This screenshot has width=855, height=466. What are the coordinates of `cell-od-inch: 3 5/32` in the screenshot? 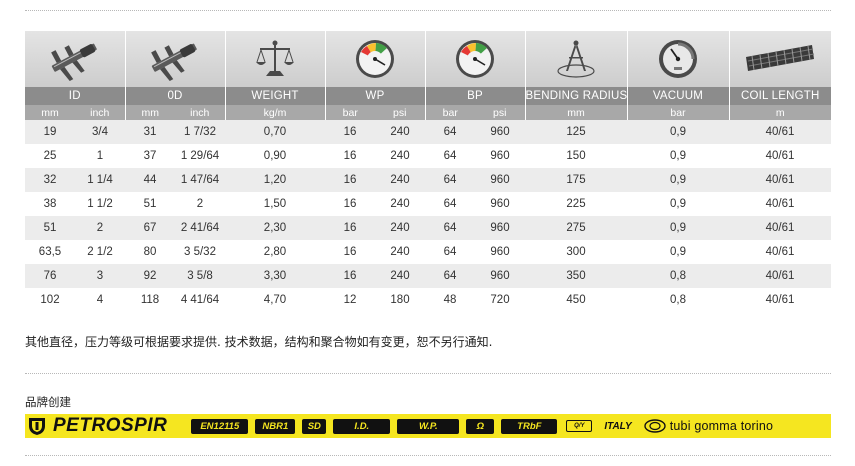 It's located at (200, 252).